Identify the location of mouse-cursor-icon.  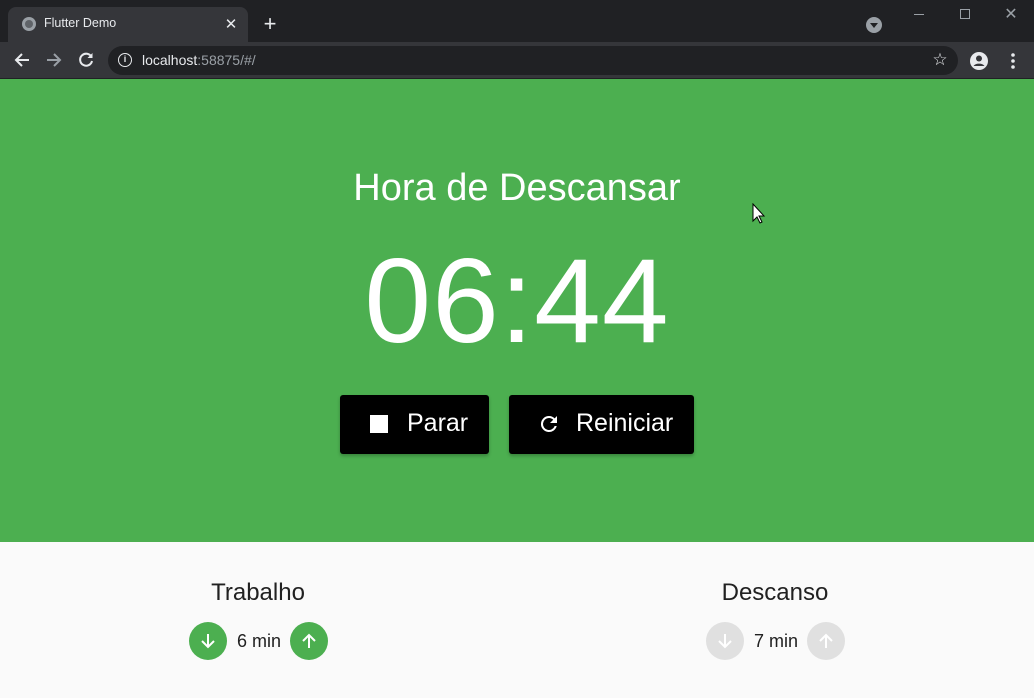
(759, 213).